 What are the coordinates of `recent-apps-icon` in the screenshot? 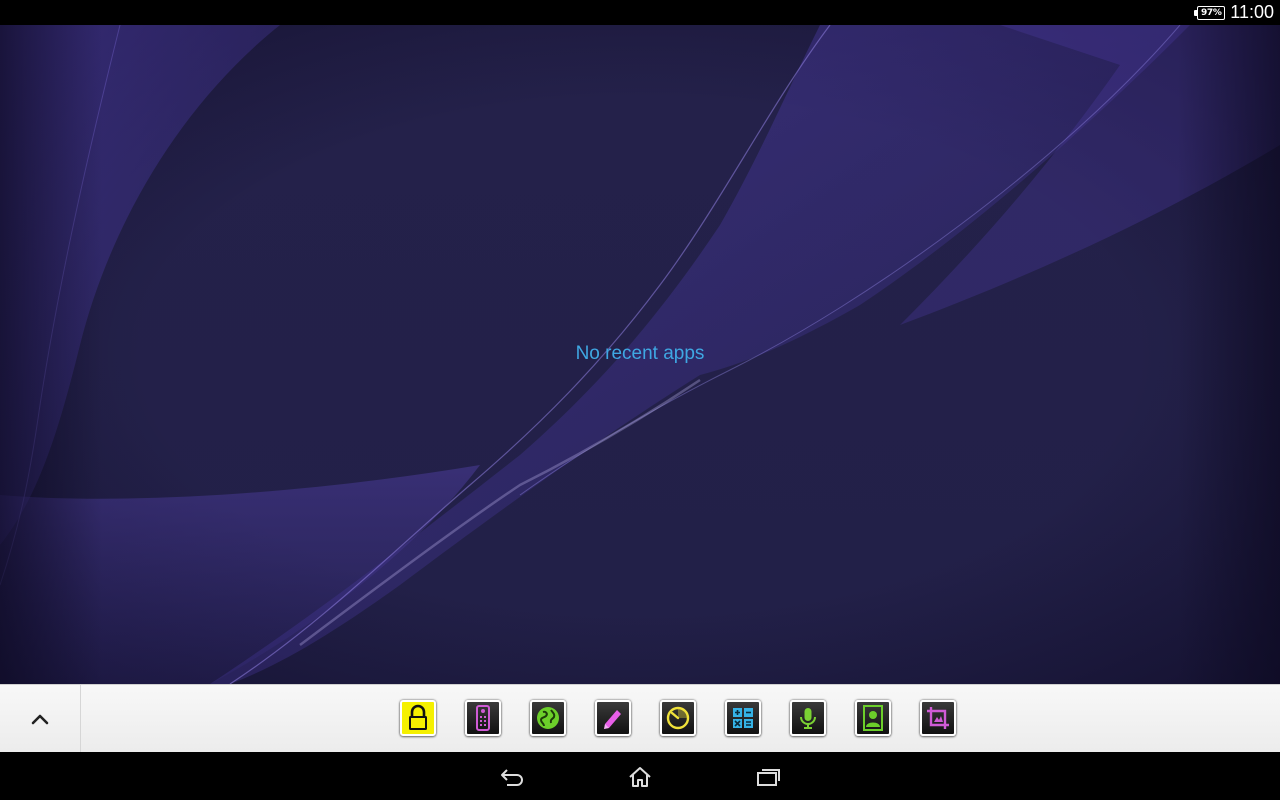 It's located at (768, 777).